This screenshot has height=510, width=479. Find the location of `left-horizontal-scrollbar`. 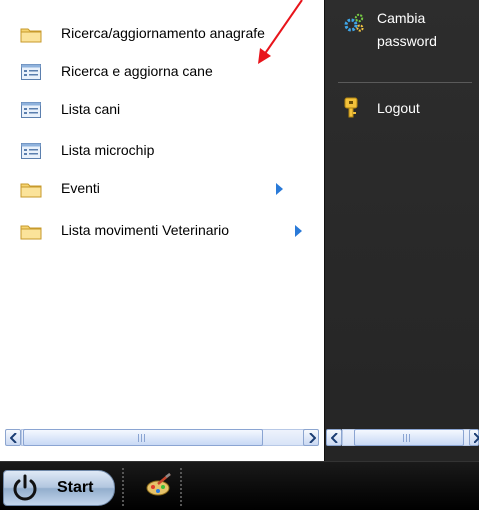

left-horizontal-scrollbar is located at coordinates (163, 437).